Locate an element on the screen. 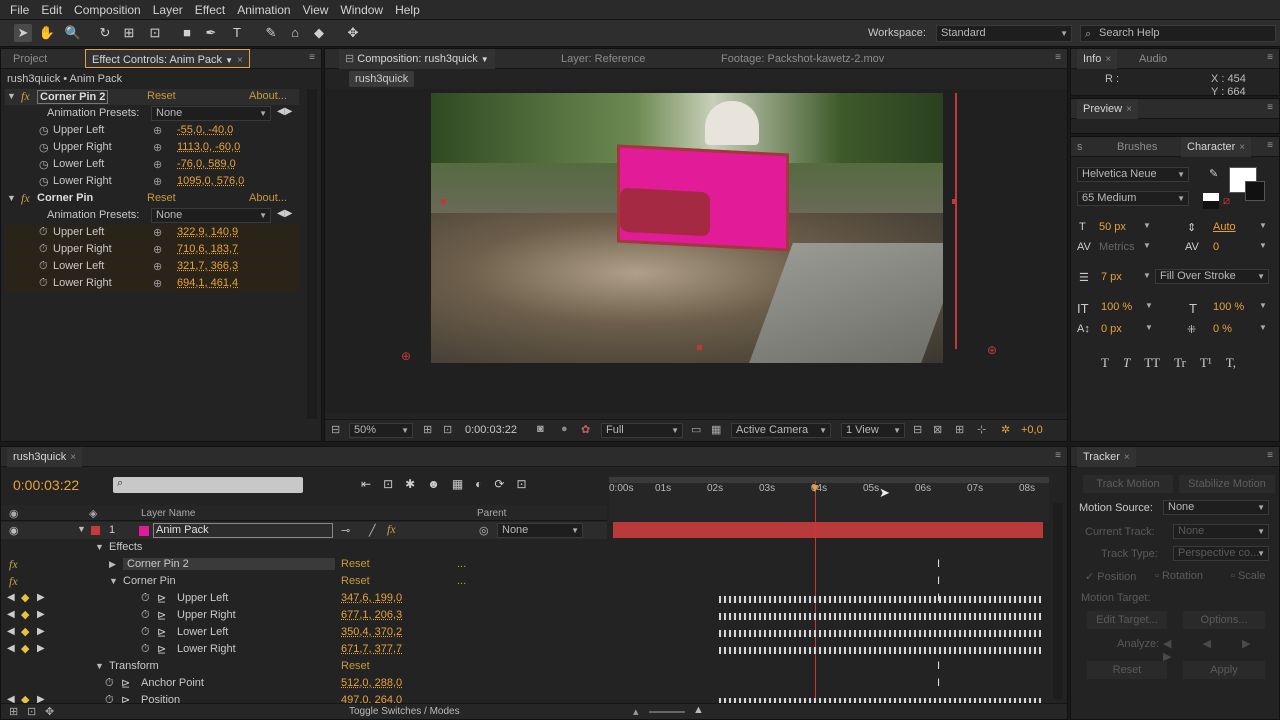 The width and height of the screenshot is (1280, 720). property-value: 321,7, 366,3 is located at coordinates (207, 266).